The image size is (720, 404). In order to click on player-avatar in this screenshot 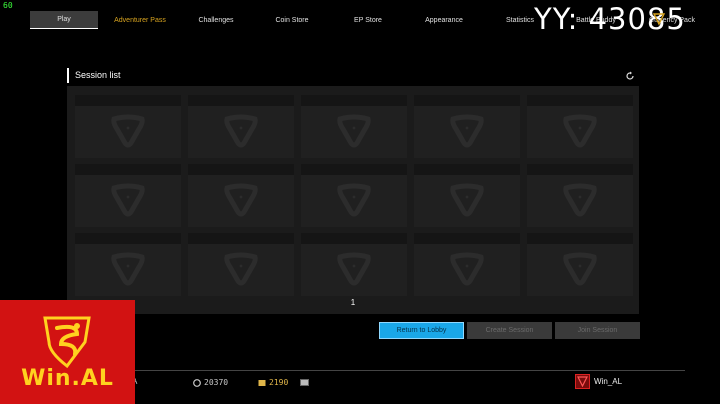, I will do `click(582, 381)`.